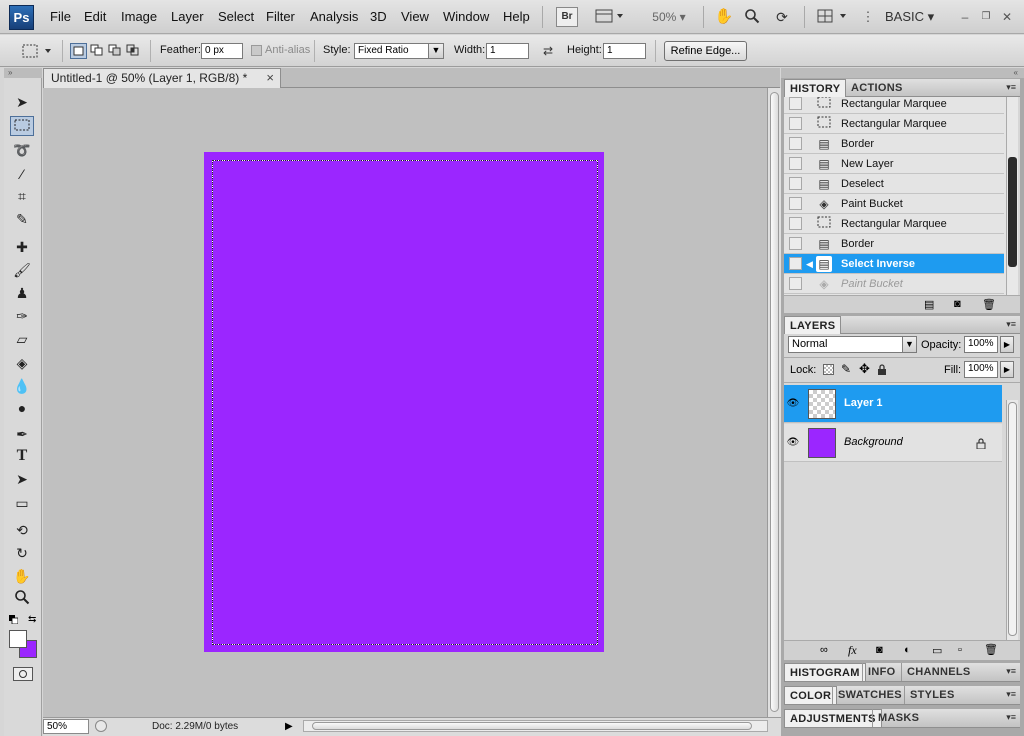  I want to click on quick-mask-button, so click(23, 674).